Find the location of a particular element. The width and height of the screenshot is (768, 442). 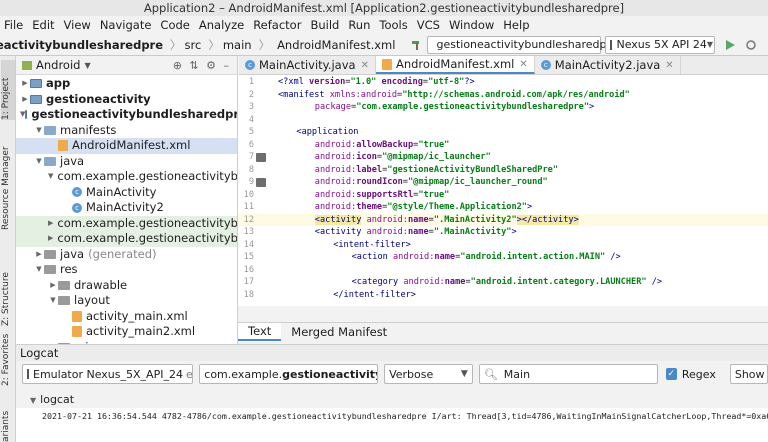

logcat-device-label: Emulator Nexus_5X_API_24 is located at coordinates (108, 374).